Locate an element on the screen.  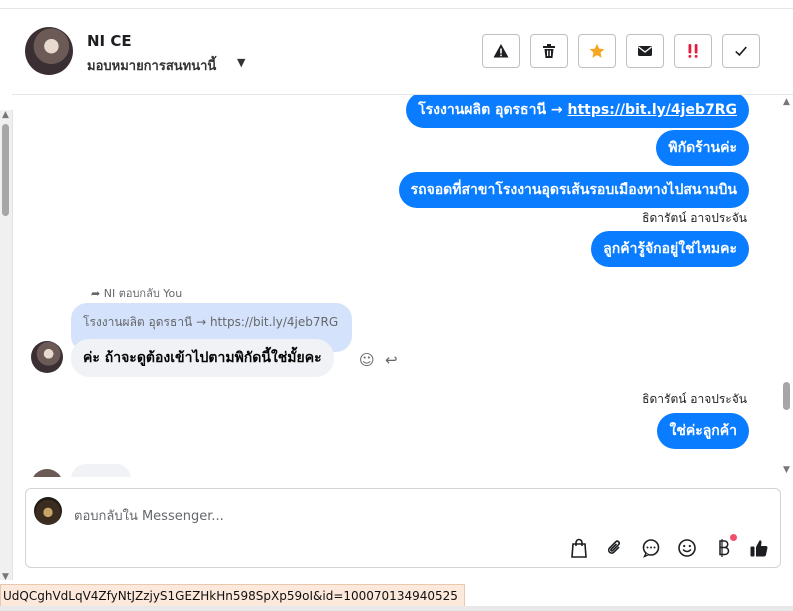
reply-tag-text: NI ตอบกลับ You is located at coordinates (143, 293).